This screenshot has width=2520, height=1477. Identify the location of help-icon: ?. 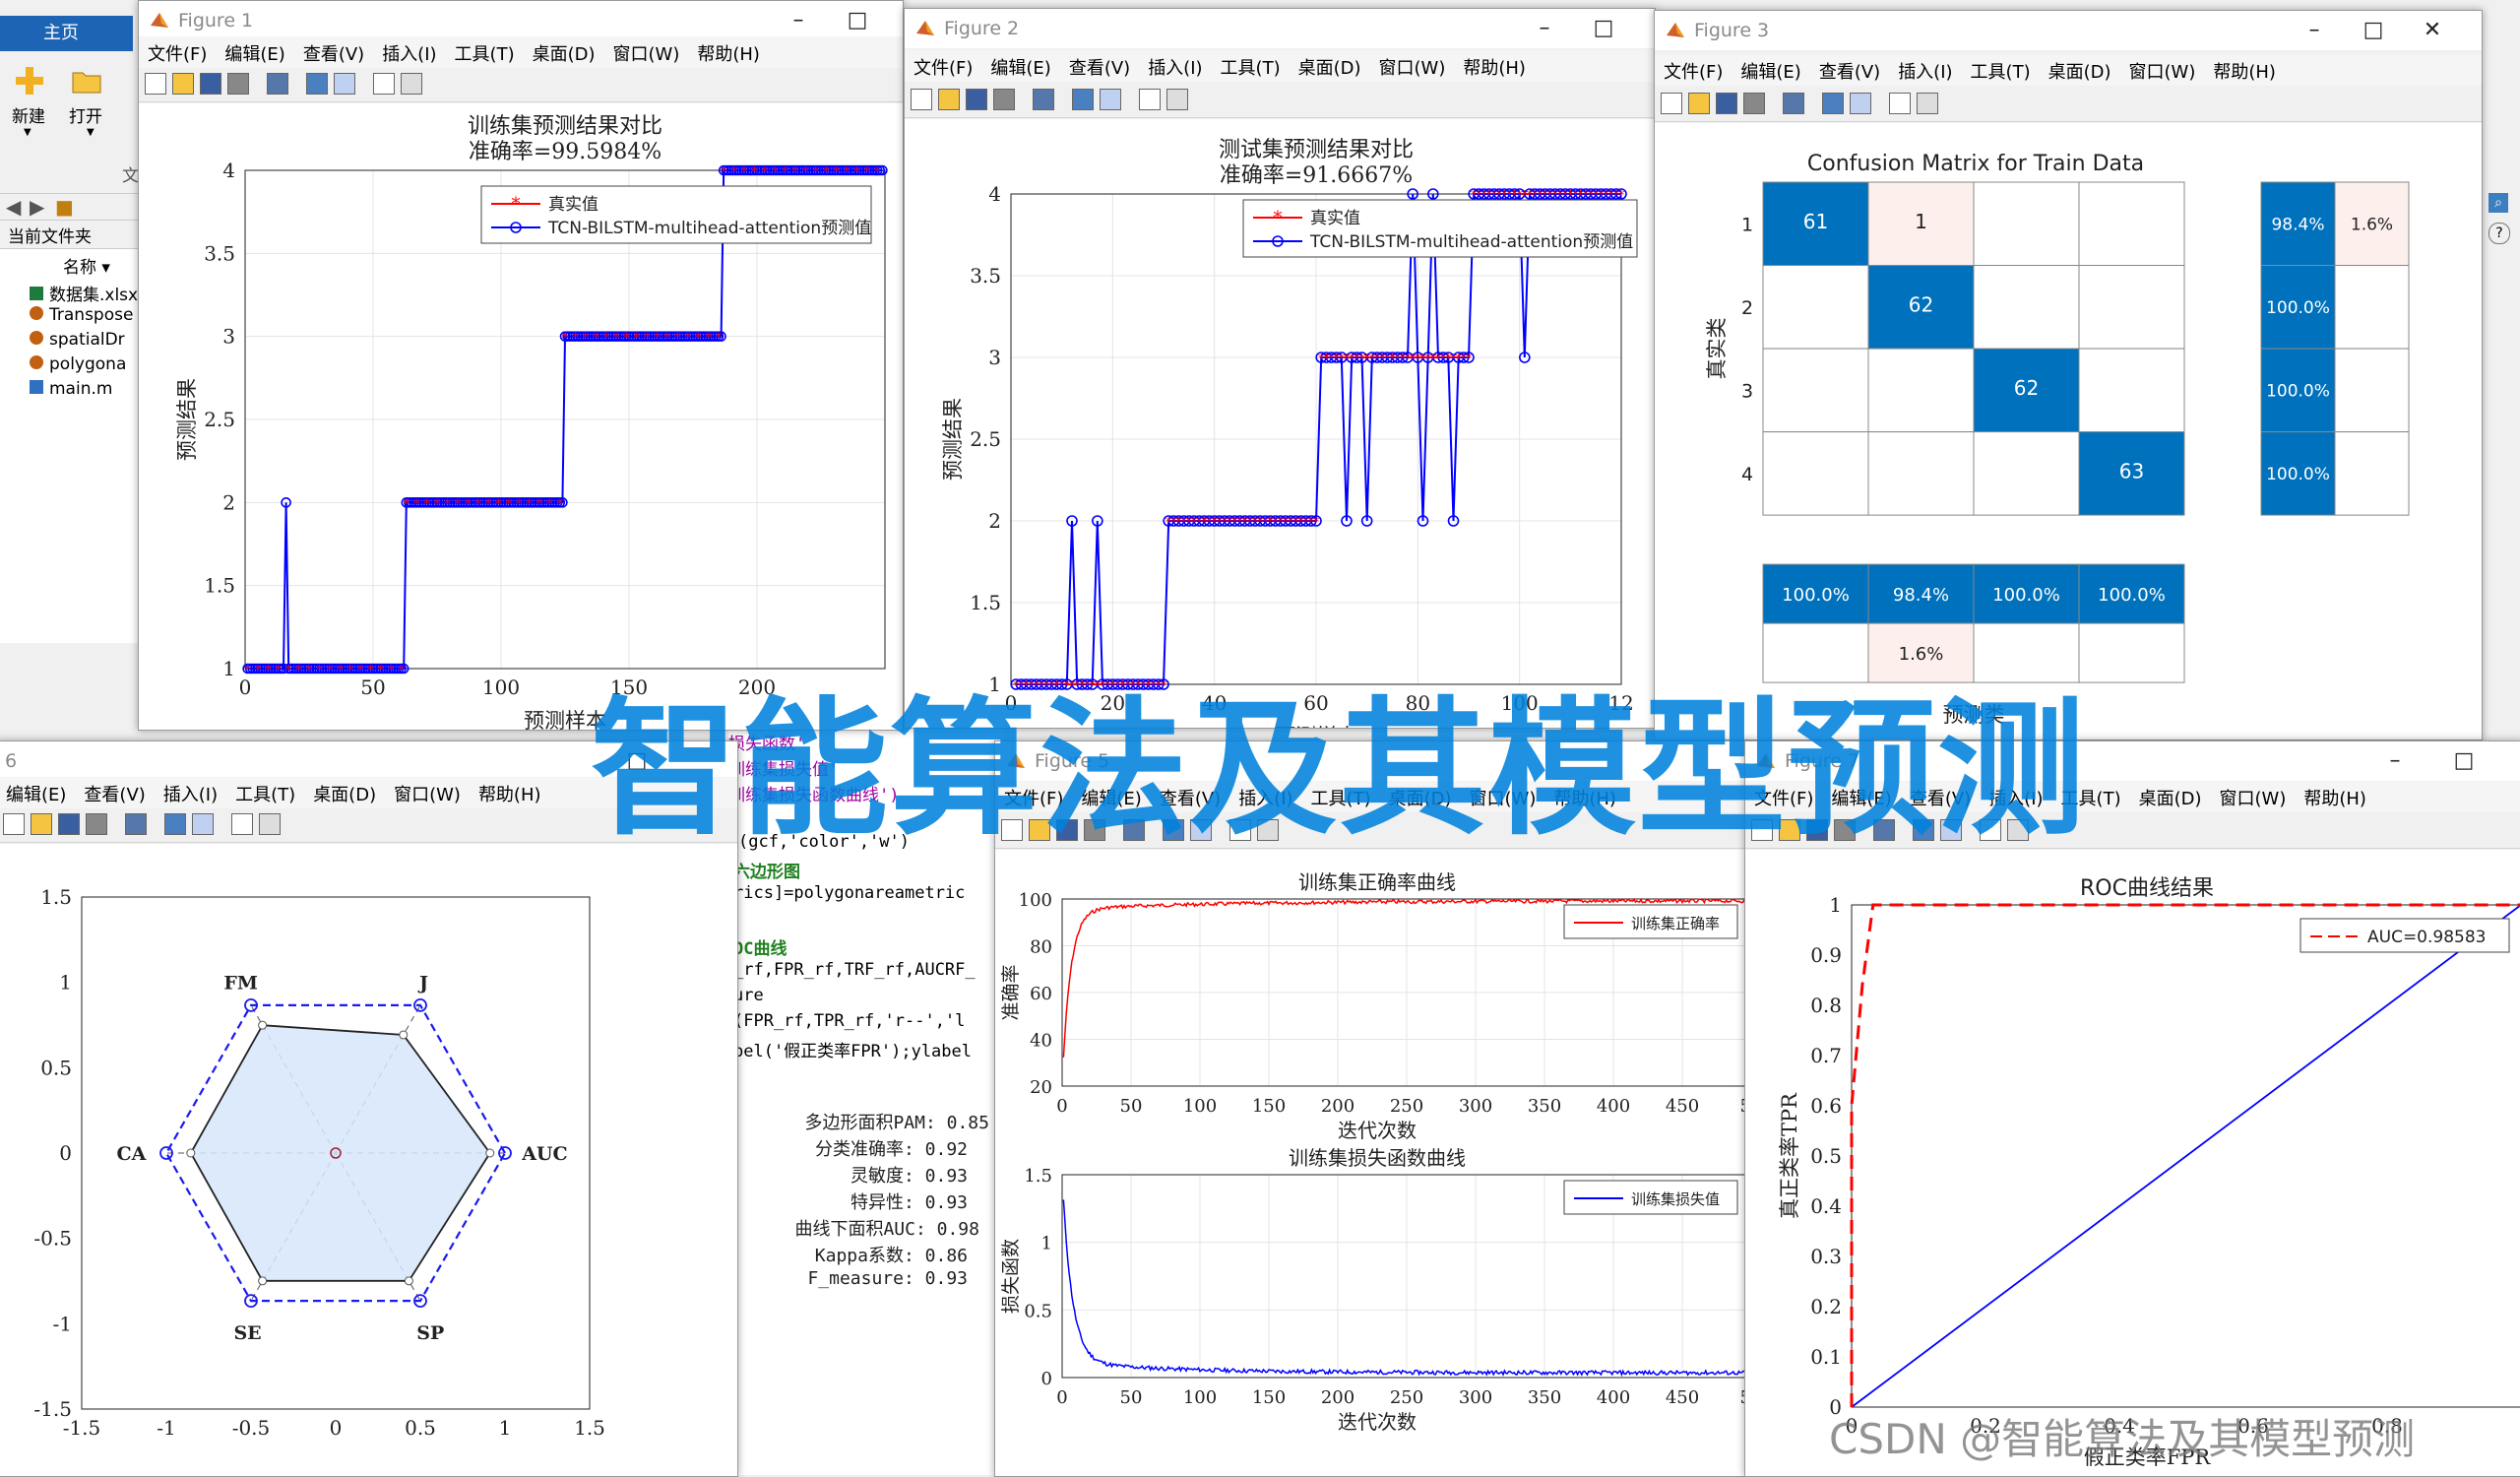
(2499, 233).